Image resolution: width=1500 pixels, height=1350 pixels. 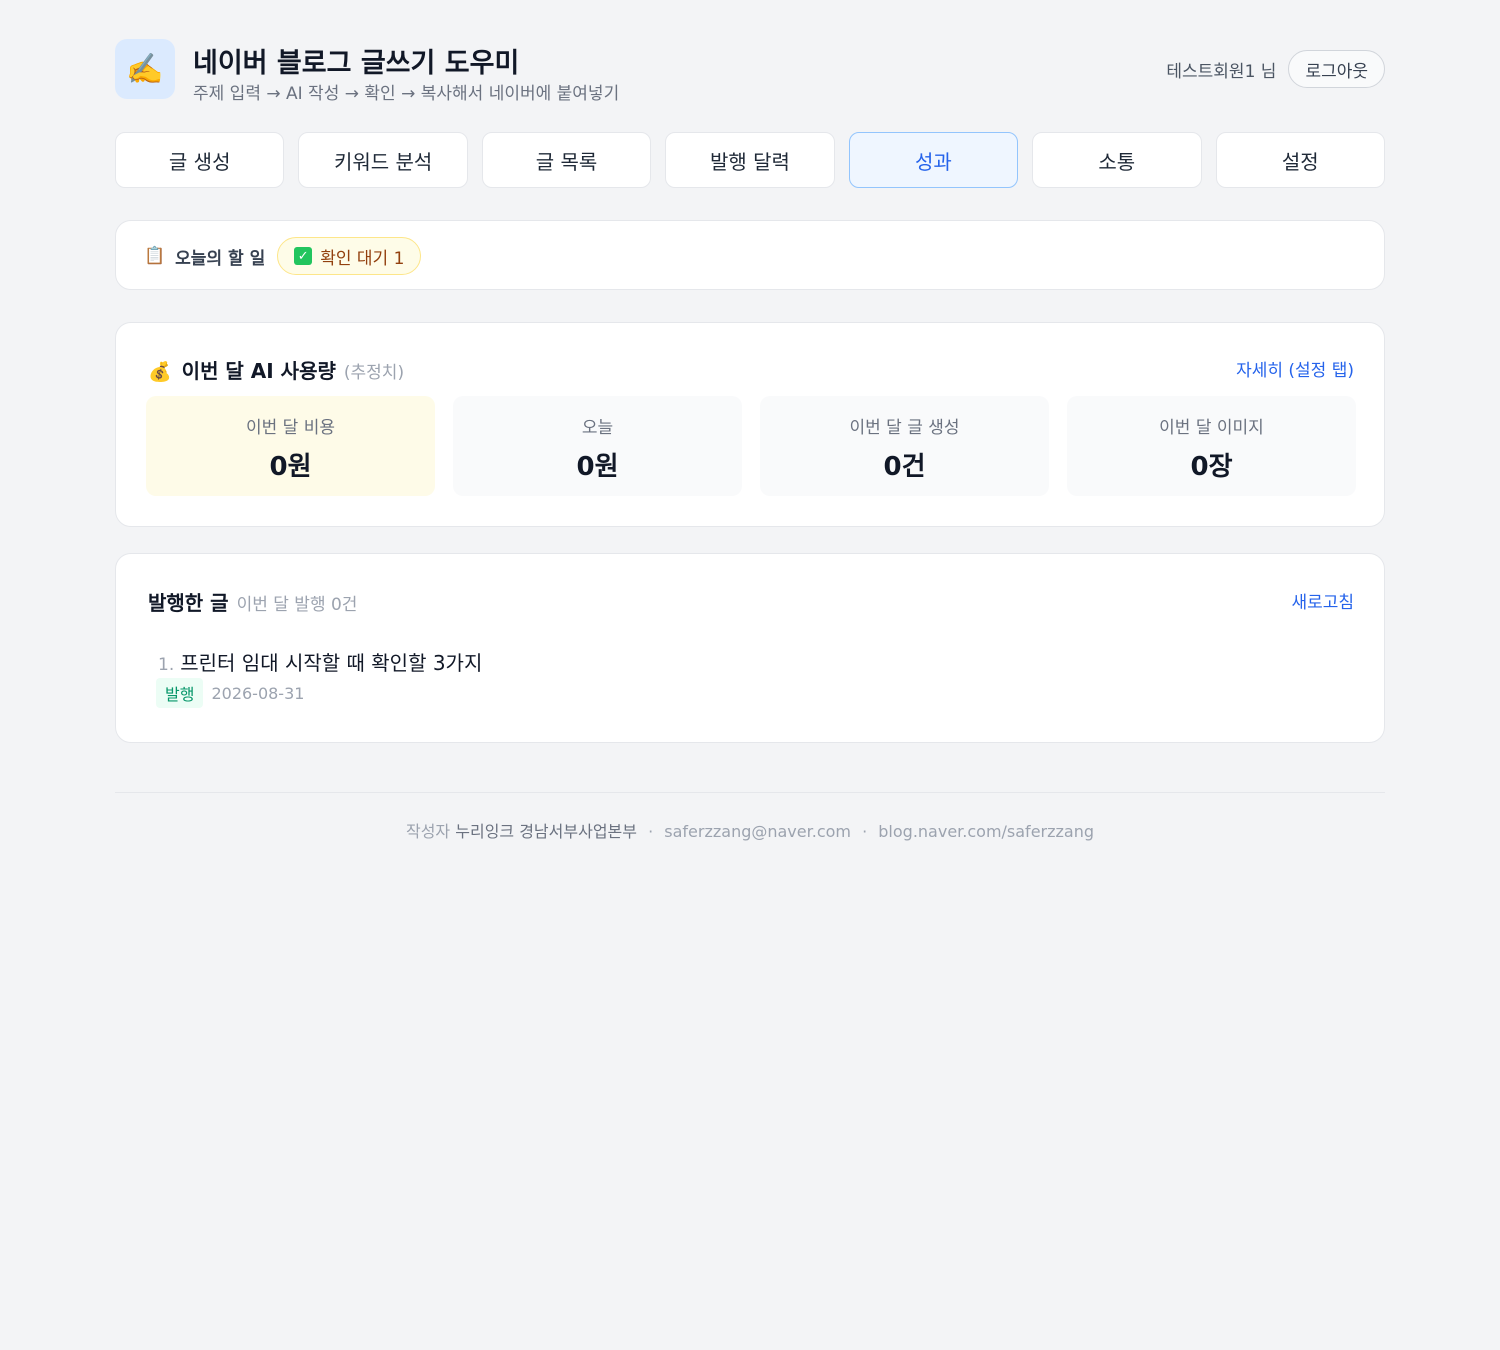 I want to click on stat-monthly-posts: 이번 달 글 생성 0건, so click(x=904, y=446).